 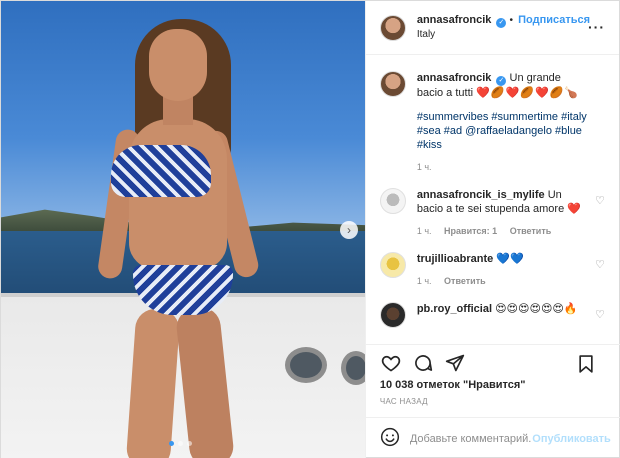 I want to click on likes-count: 10 038 отметок "Нравится", so click(x=453, y=385).